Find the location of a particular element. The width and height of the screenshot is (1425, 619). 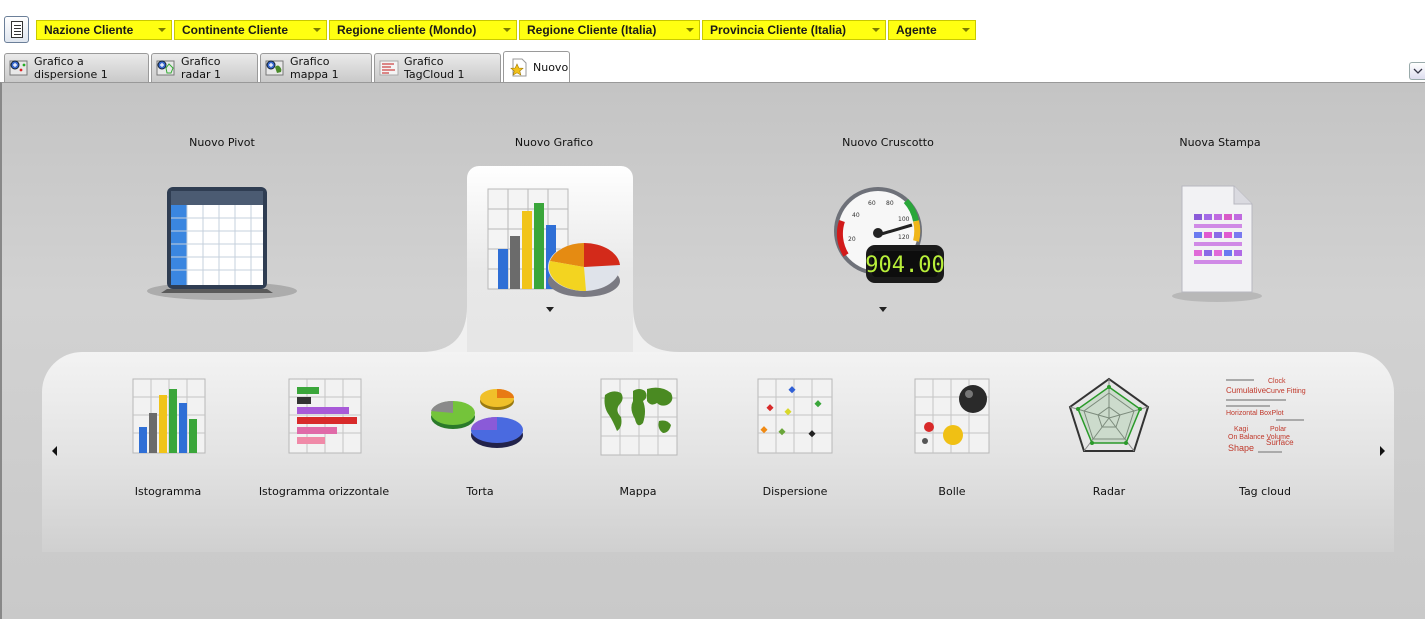

filter-regione-italia: Regione Cliente (Italia) is located at coordinates (609, 30).